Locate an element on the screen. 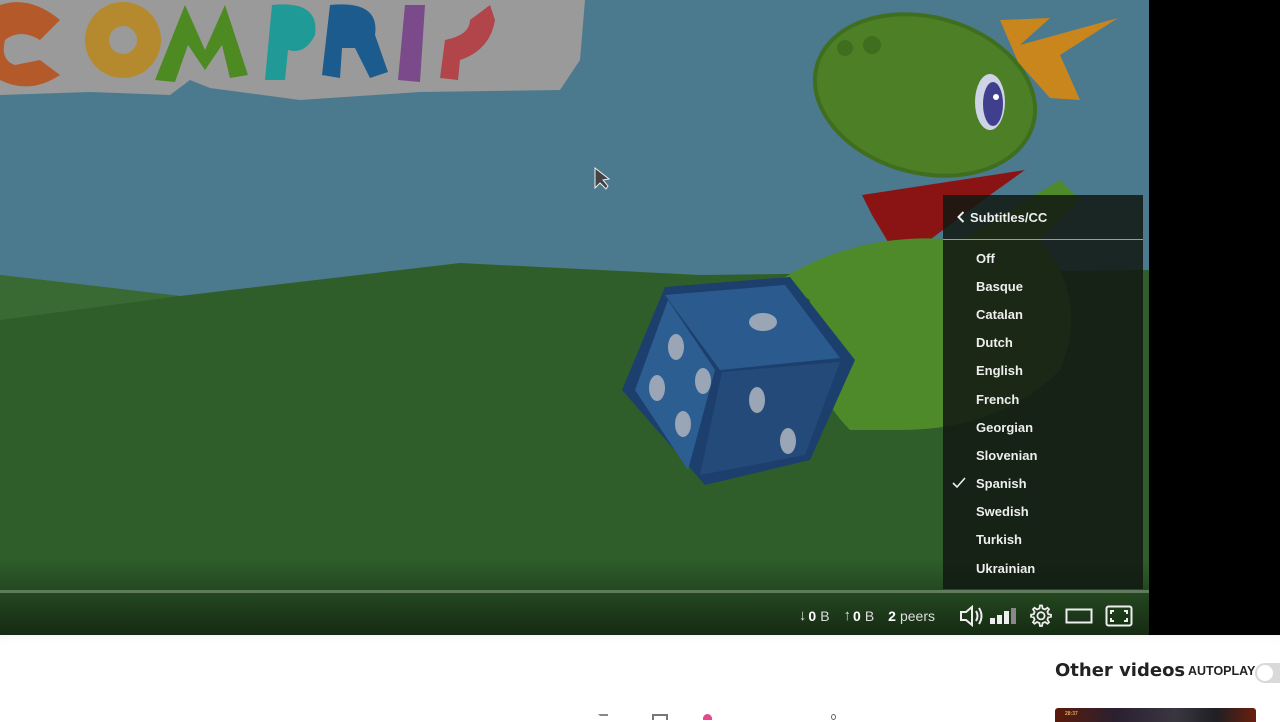 Image resolution: width=1280 pixels, height=722 pixels. checkmark-icon is located at coordinates (959, 484).